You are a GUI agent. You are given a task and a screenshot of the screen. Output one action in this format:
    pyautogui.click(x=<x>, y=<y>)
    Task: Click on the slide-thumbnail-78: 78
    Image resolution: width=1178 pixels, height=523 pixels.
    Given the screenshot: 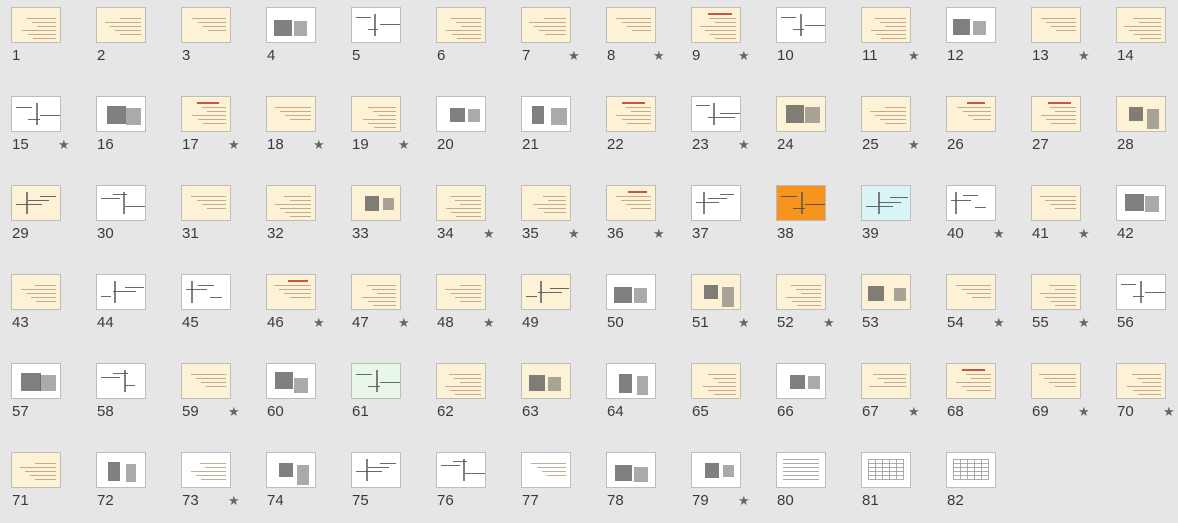 What is the action you would take?
    pyautogui.click(x=646, y=487)
    